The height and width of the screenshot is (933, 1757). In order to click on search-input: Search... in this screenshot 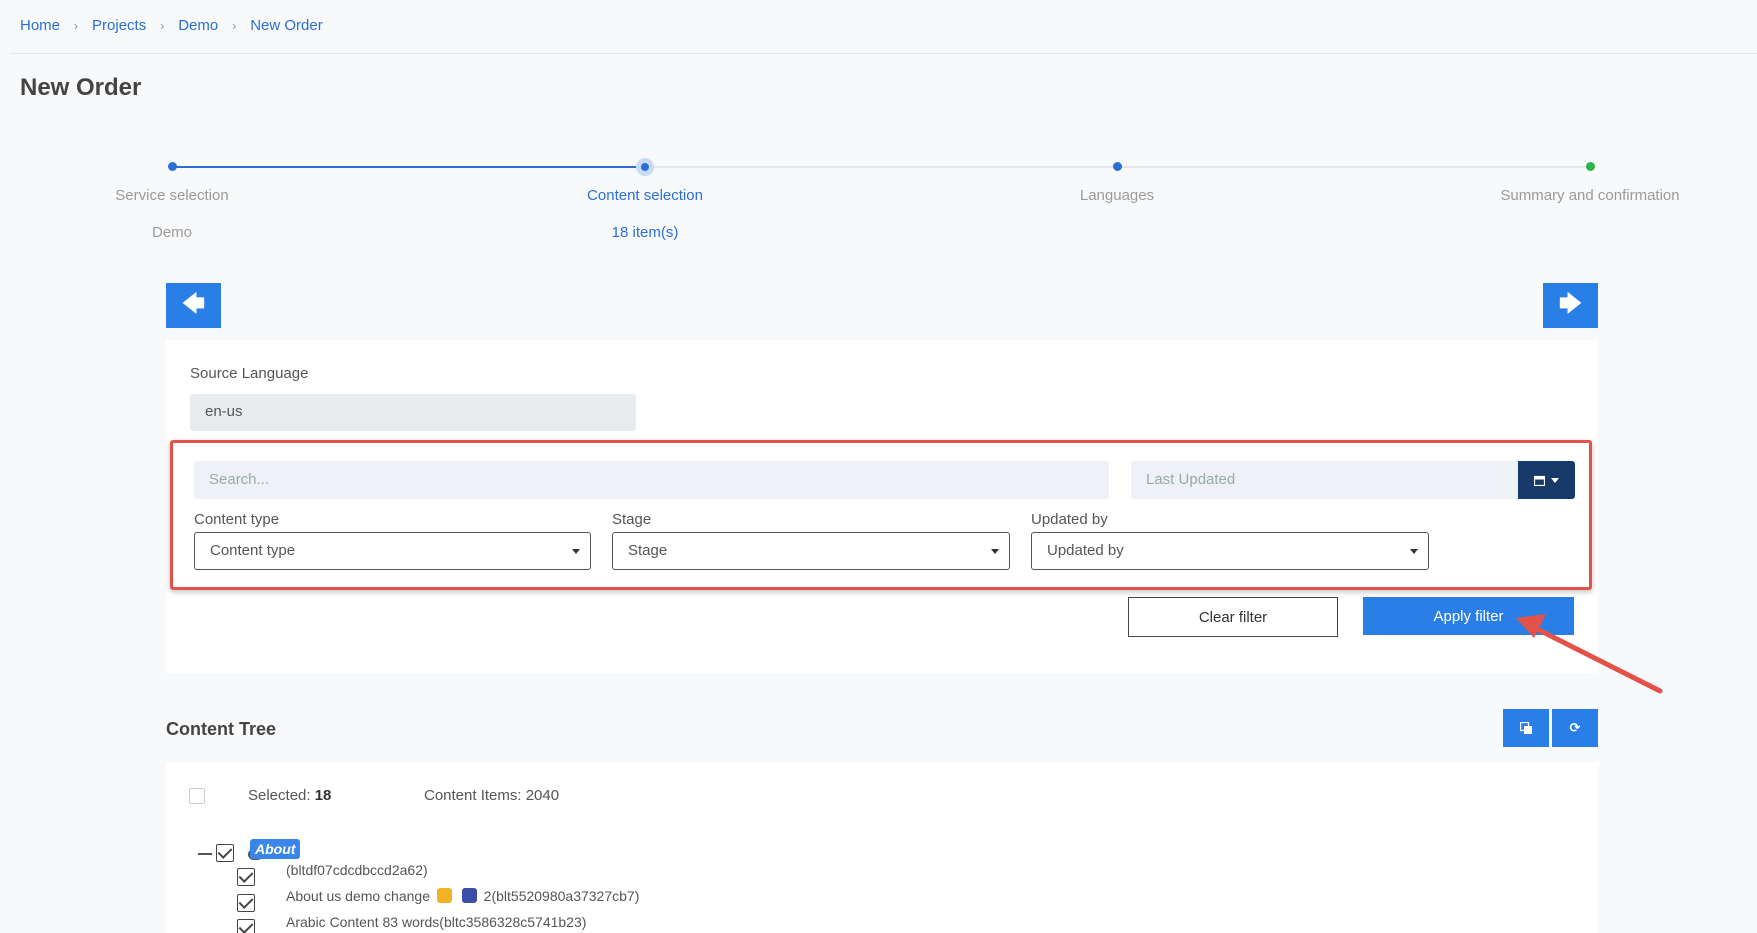, I will do `click(651, 480)`.